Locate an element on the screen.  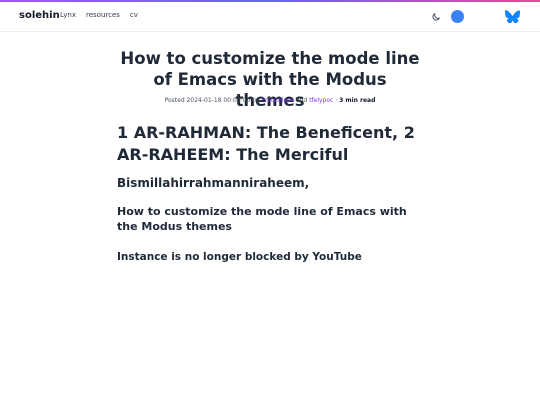
posted-label: Posted is located at coordinates (174, 100).